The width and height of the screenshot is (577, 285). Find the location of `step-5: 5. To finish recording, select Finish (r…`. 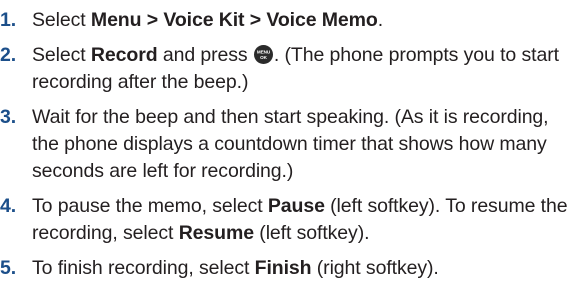

step-5: 5. To finish recording, select Finish (r… is located at coordinates (288, 268).